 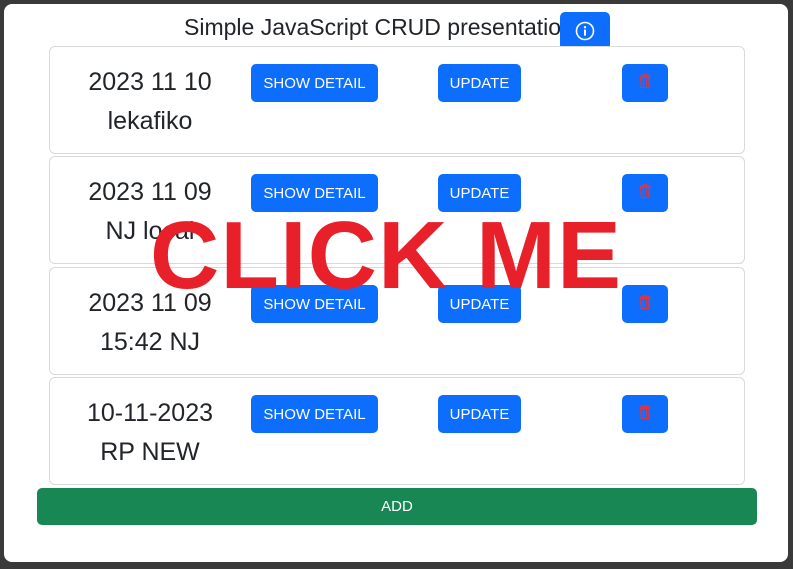 I want to click on record-date: 10-11-2023, so click(x=150, y=413).